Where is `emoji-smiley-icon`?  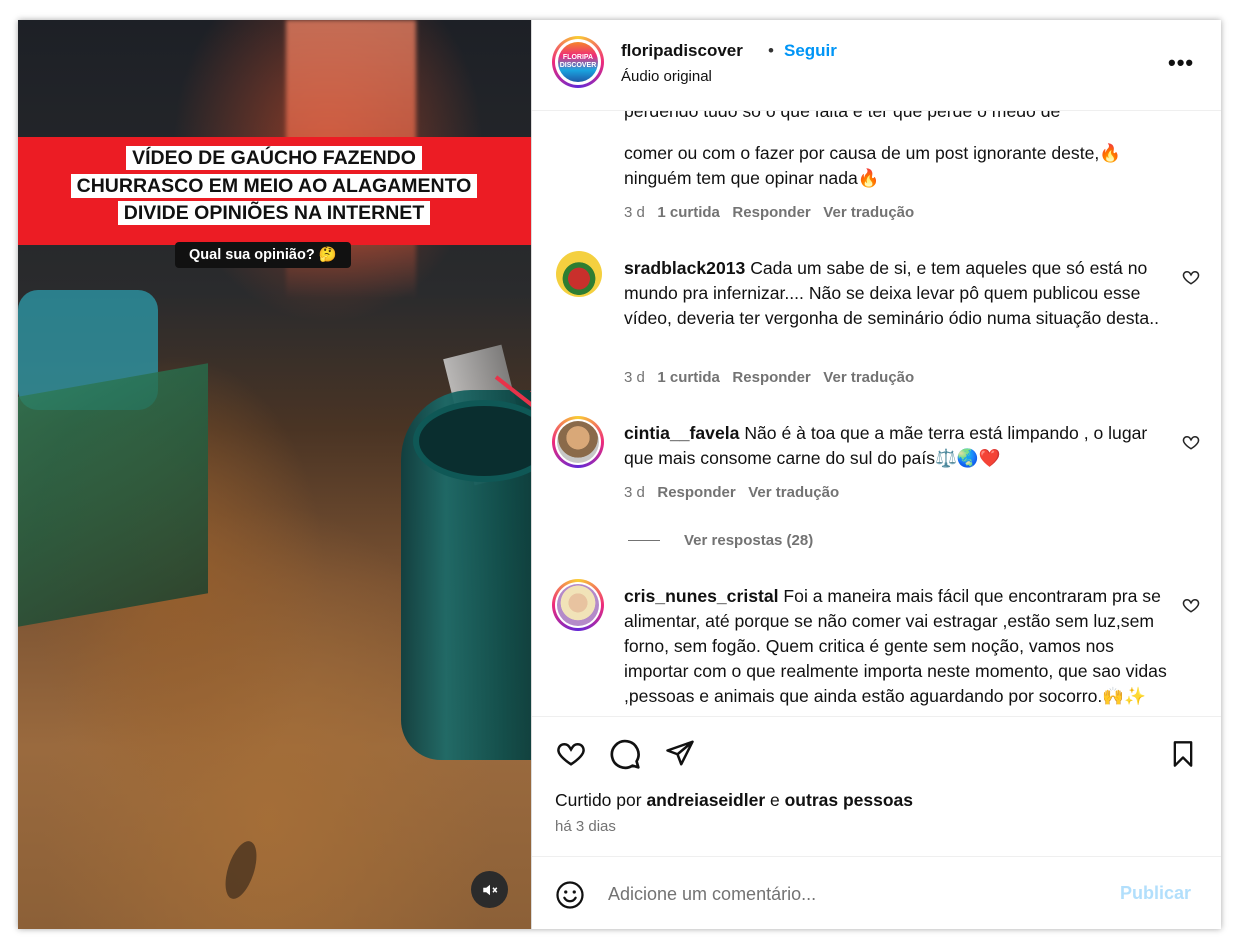
emoji-smiley-icon is located at coordinates (570, 895).